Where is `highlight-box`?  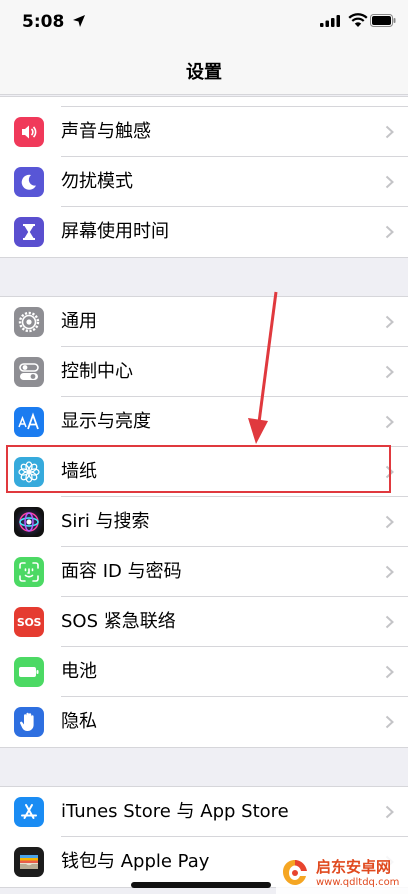
highlight-box is located at coordinates (198, 469).